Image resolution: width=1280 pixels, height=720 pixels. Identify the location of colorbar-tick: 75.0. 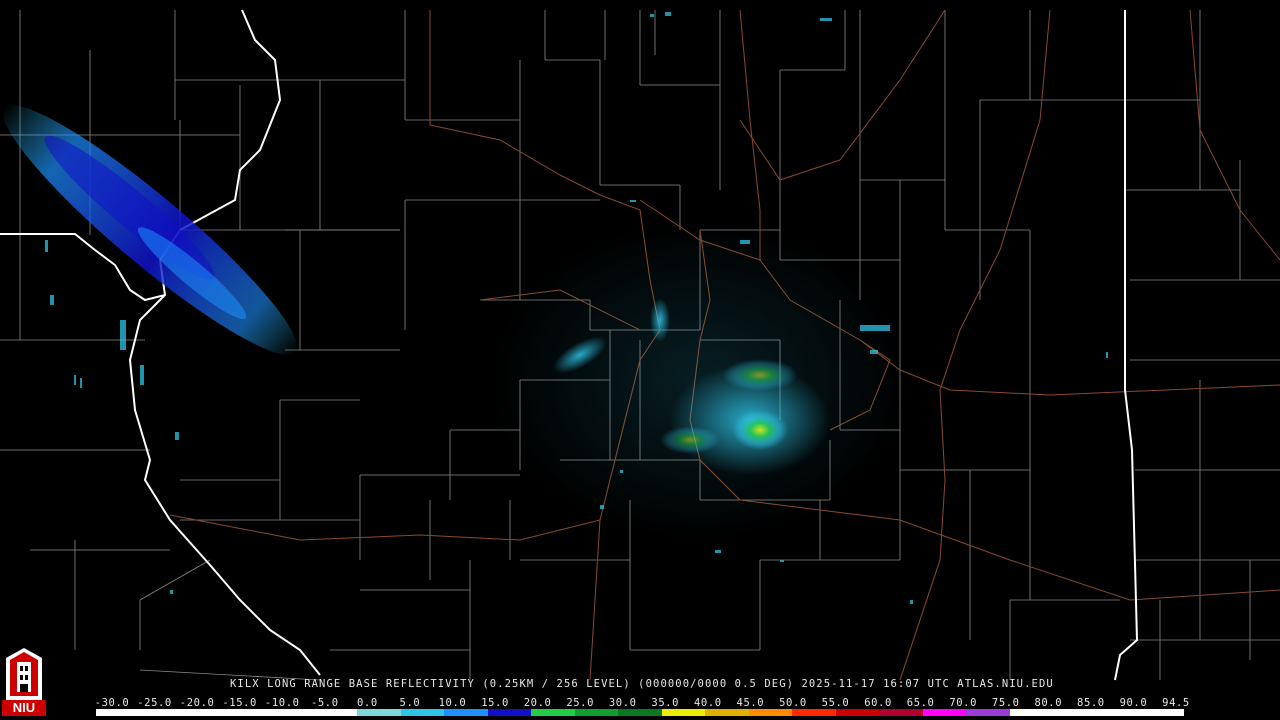
(1005, 703).